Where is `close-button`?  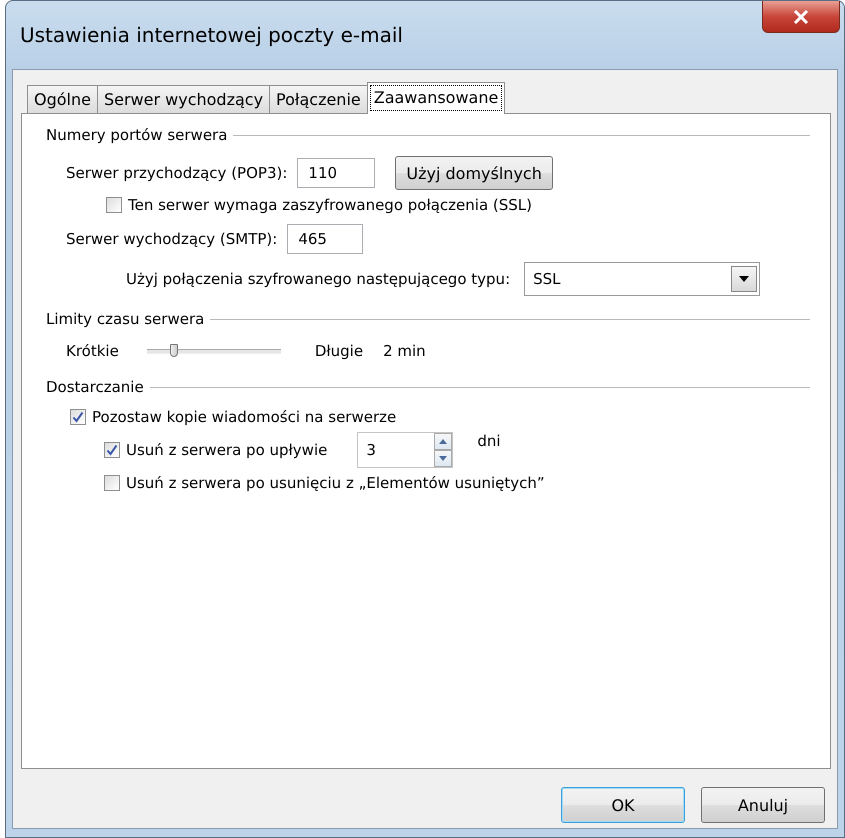
close-button is located at coordinates (801, 17).